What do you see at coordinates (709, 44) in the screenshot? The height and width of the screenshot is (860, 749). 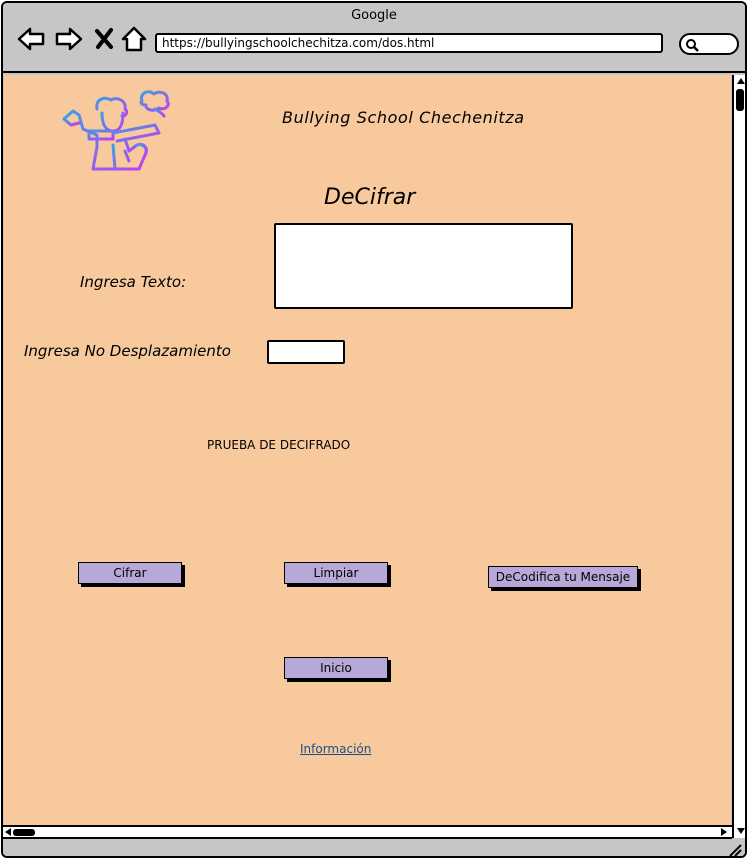 I see `browser-search-box` at bounding box center [709, 44].